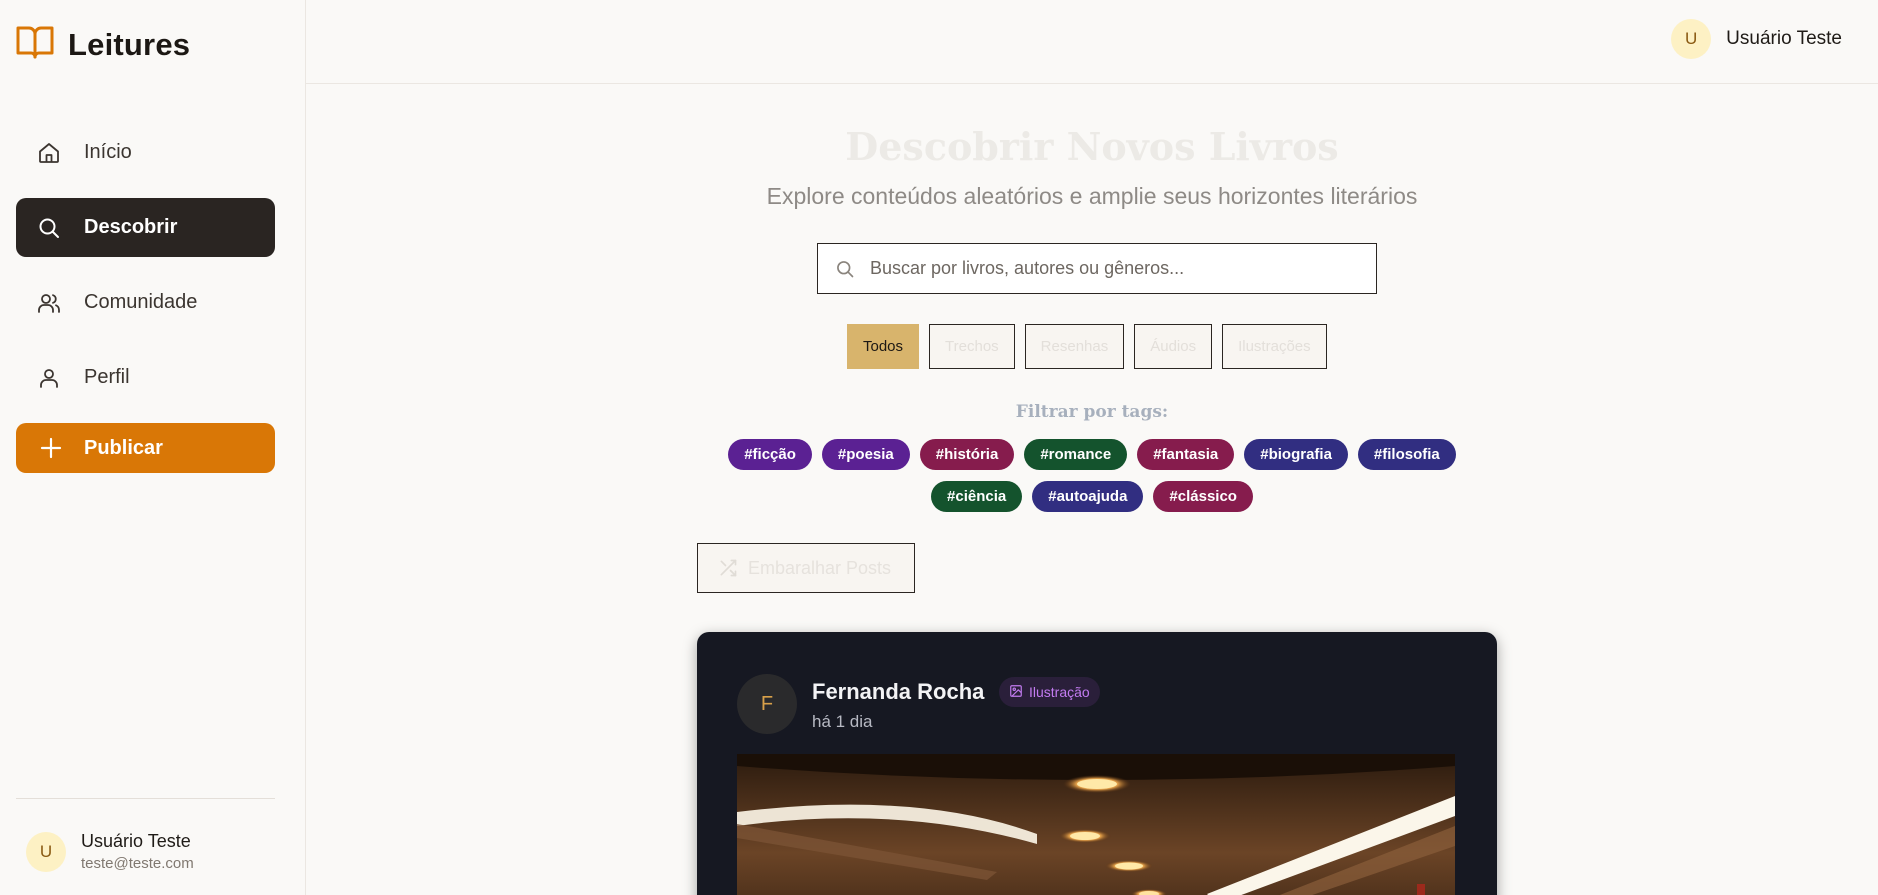 This screenshot has width=1878, height=895. I want to click on sidebar-item-label: Comunidade, so click(141, 302).